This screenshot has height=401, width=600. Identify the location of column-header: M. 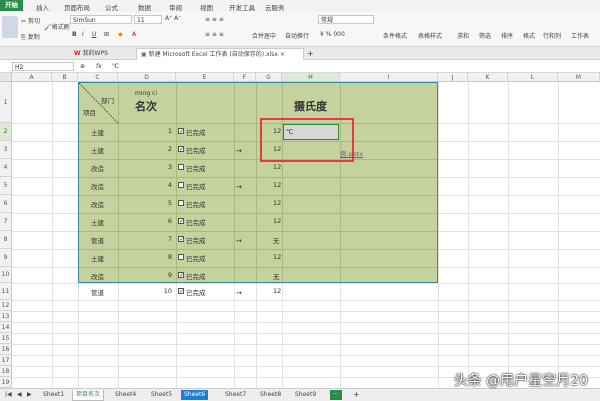
(579, 77).